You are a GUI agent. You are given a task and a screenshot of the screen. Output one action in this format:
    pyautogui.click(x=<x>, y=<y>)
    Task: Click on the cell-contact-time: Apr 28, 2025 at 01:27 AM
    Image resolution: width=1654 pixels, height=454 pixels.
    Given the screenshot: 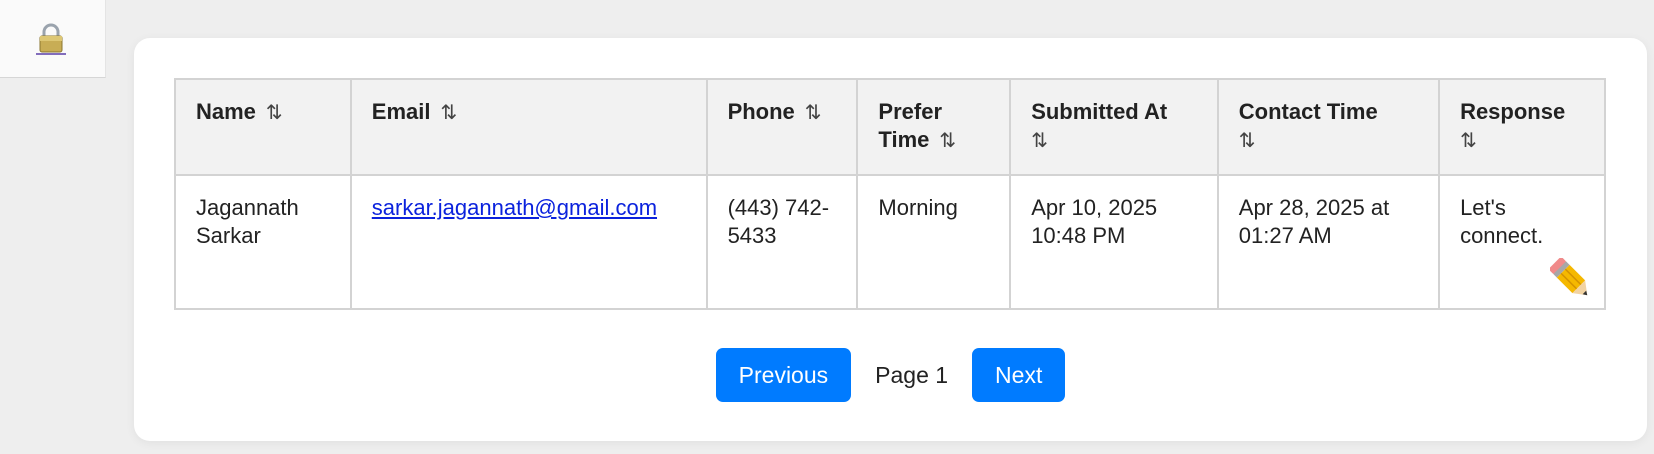 What is the action you would take?
    pyautogui.click(x=1328, y=242)
    